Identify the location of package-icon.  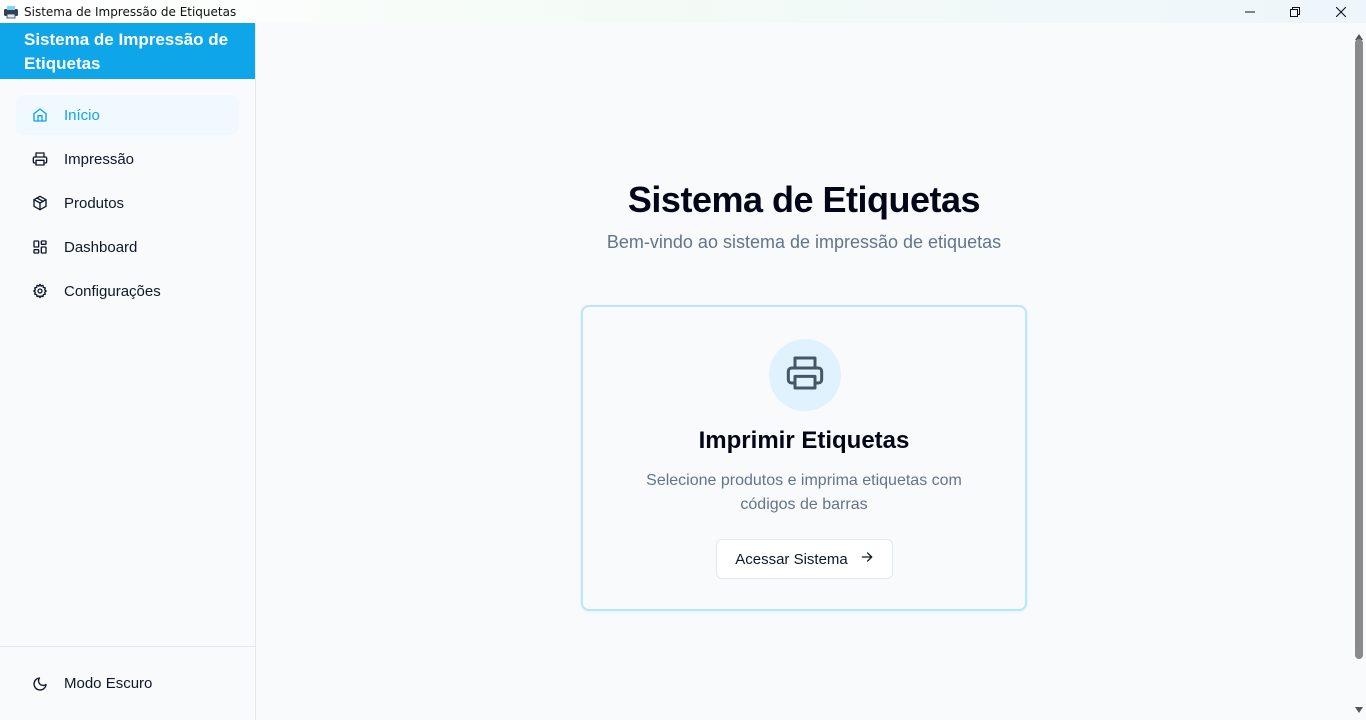
(40, 203).